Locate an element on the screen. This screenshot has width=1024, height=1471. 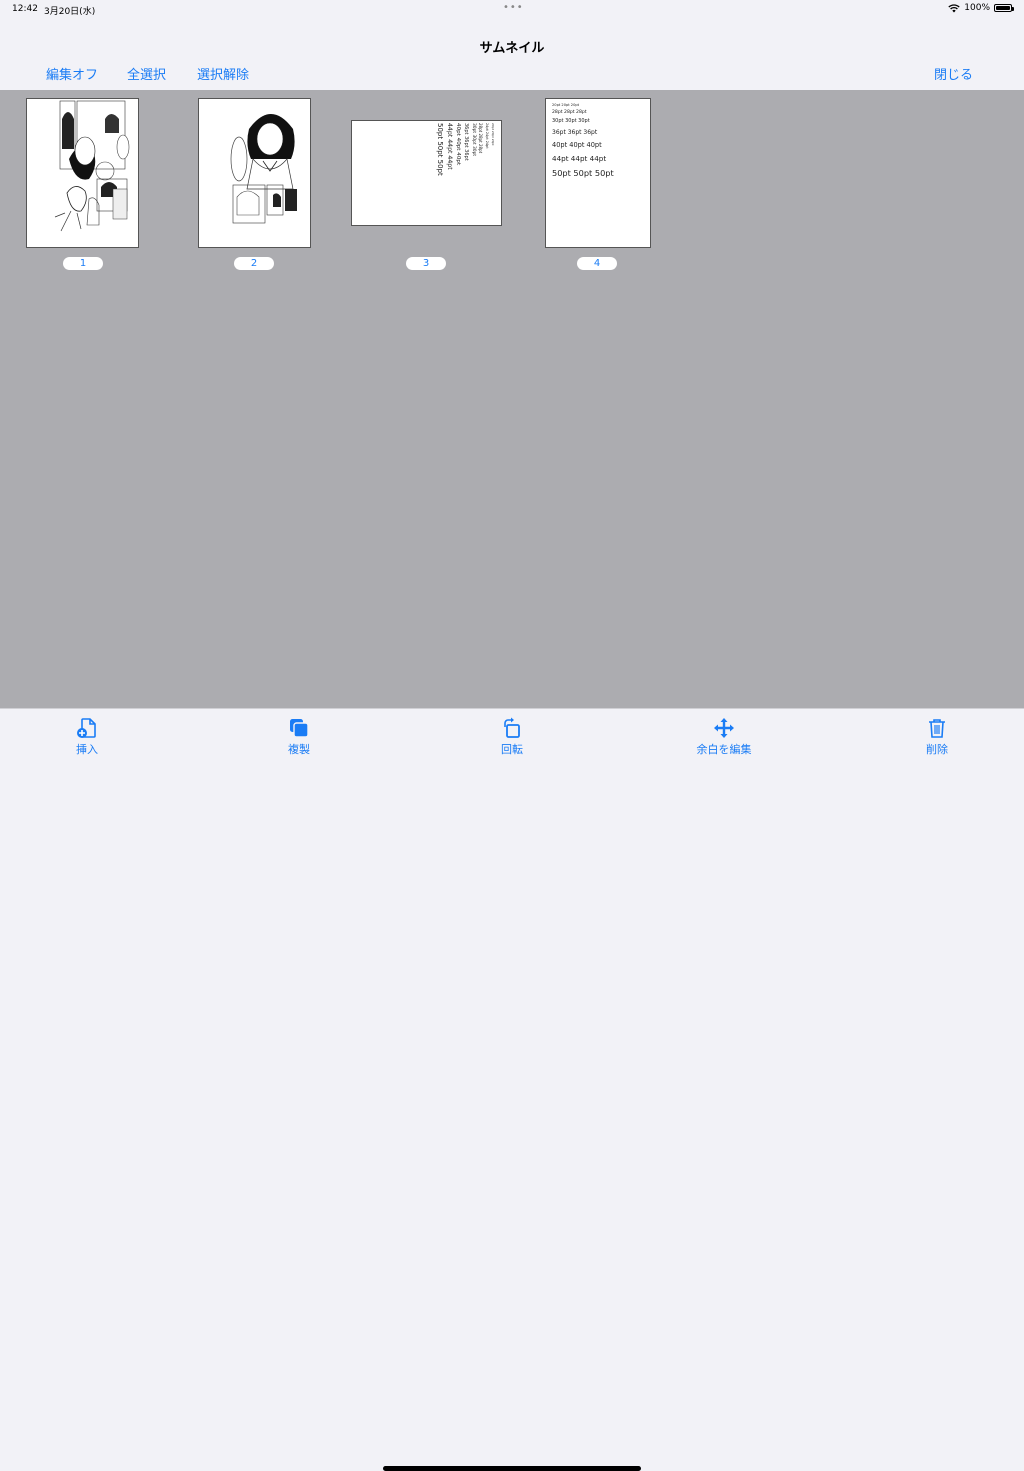
page-title: サムネイル is located at coordinates (512, 48).